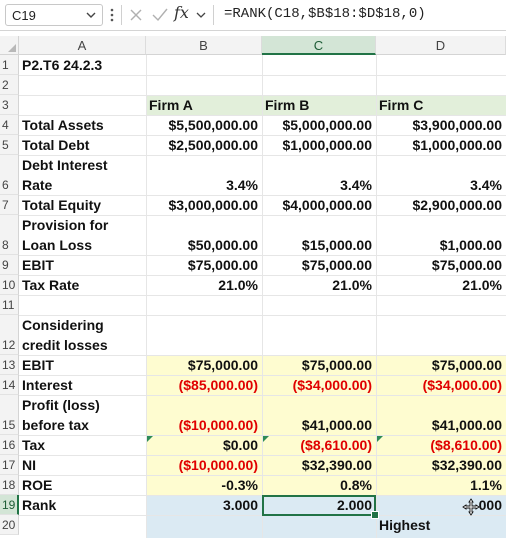 This screenshot has height=538, width=506. What do you see at coordinates (204, 485) in the screenshot?
I see `cell-b18: -0.3%` at bounding box center [204, 485].